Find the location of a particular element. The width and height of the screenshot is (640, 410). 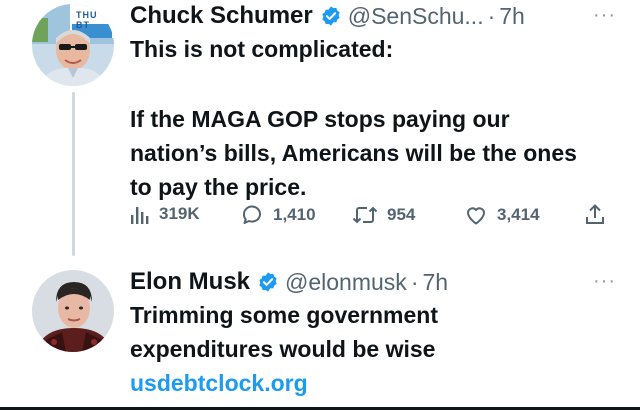

reply-count: 1,410 is located at coordinates (294, 214).